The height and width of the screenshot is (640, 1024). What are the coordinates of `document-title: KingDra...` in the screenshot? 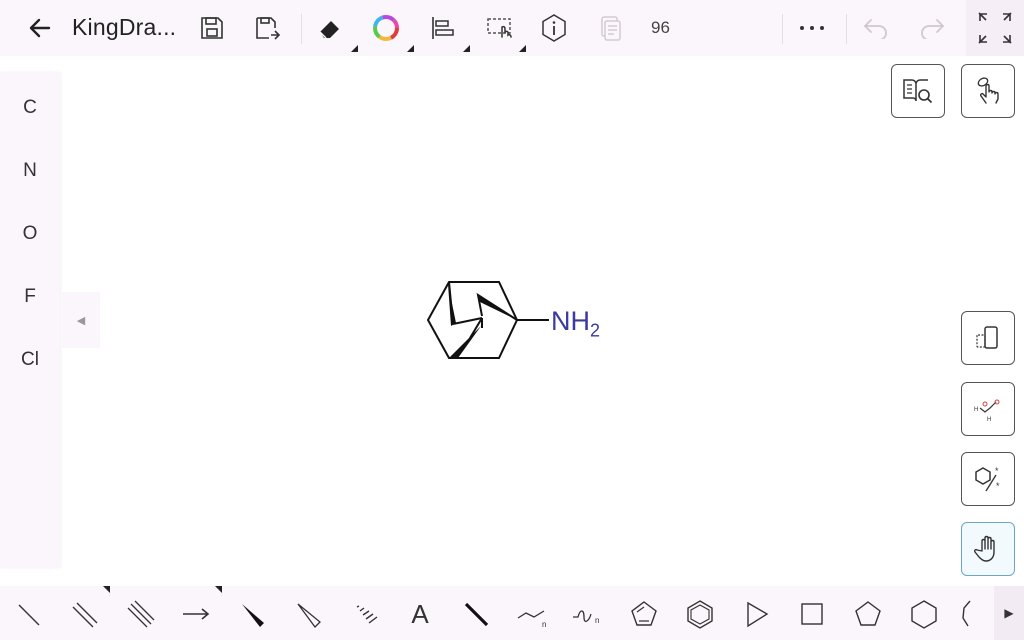 It's located at (124, 27).